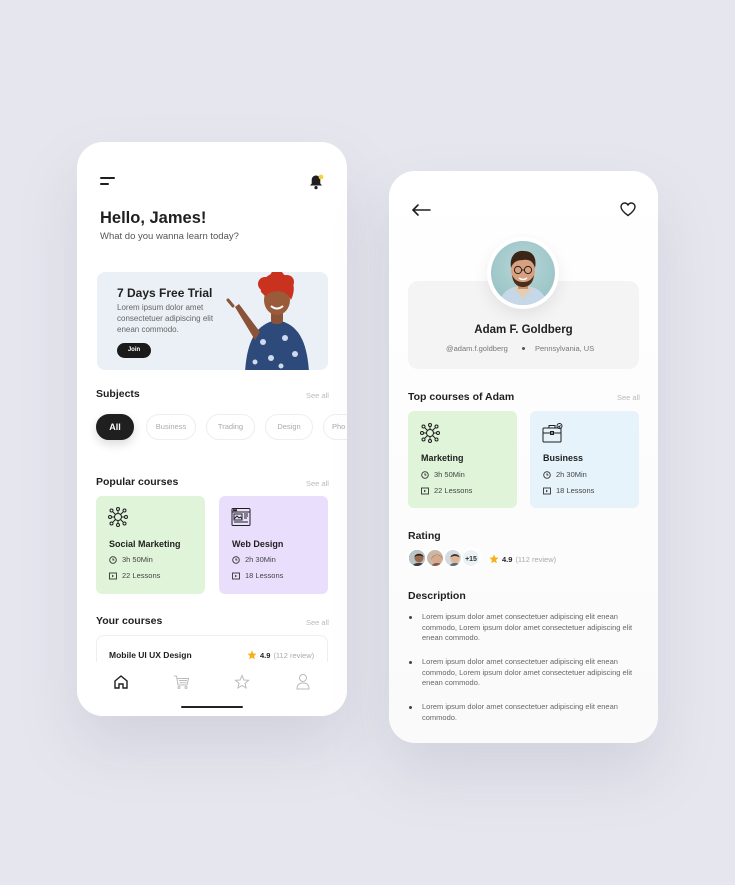 The width and height of the screenshot is (735, 885). I want to click on course-card-web-design: Web Design 2h 30Min 18 Lessons, so click(273, 545).